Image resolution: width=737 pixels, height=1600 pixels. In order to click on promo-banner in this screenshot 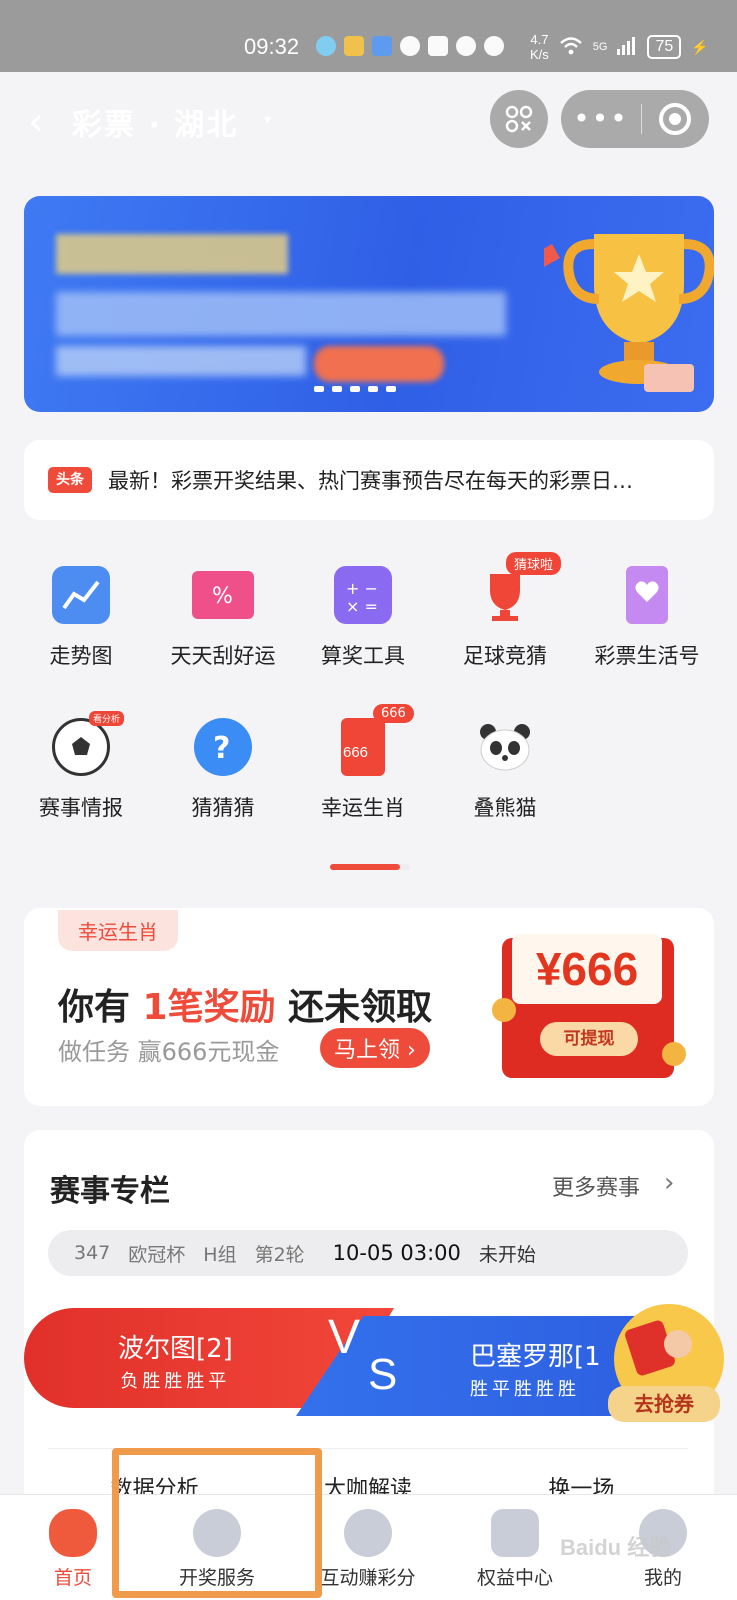, I will do `click(369, 304)`.